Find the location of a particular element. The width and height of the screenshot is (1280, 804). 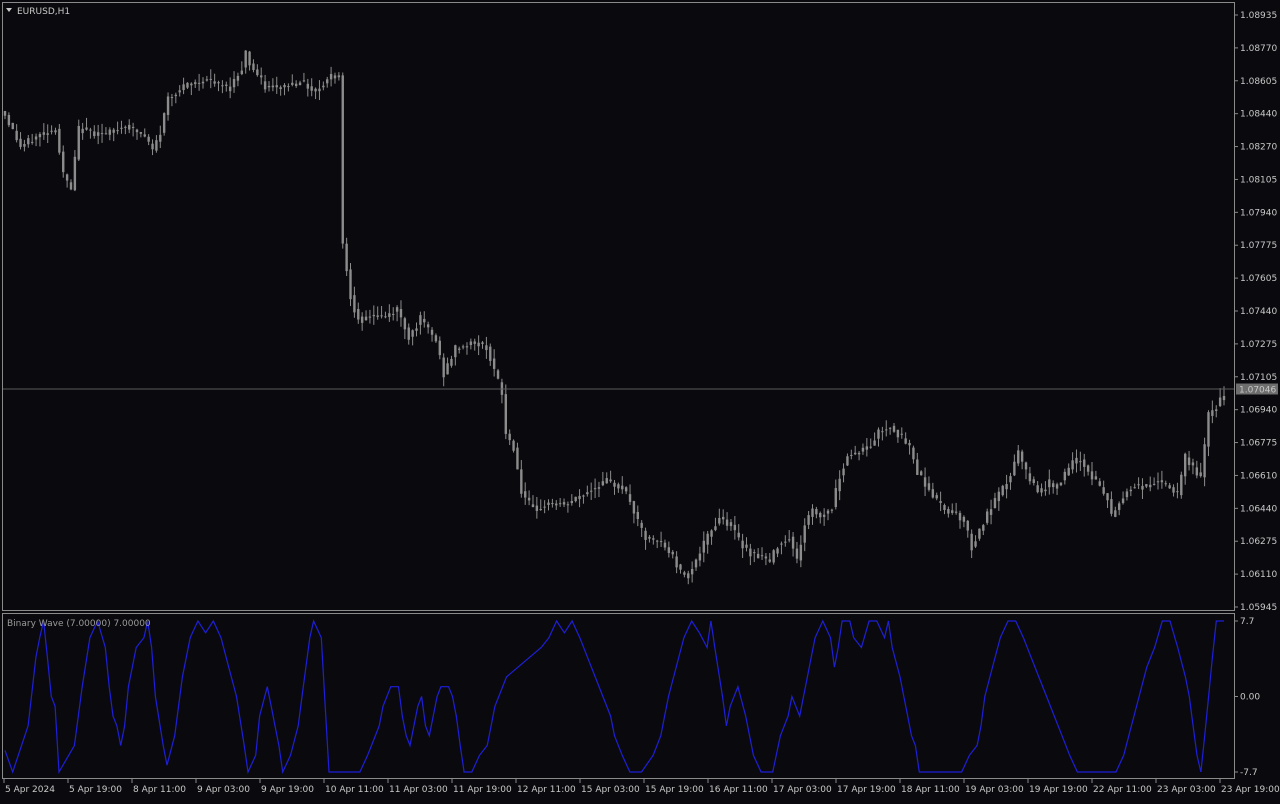

time-tick-label: 15 Apr 19:00 is located at coordinates (674, 790).